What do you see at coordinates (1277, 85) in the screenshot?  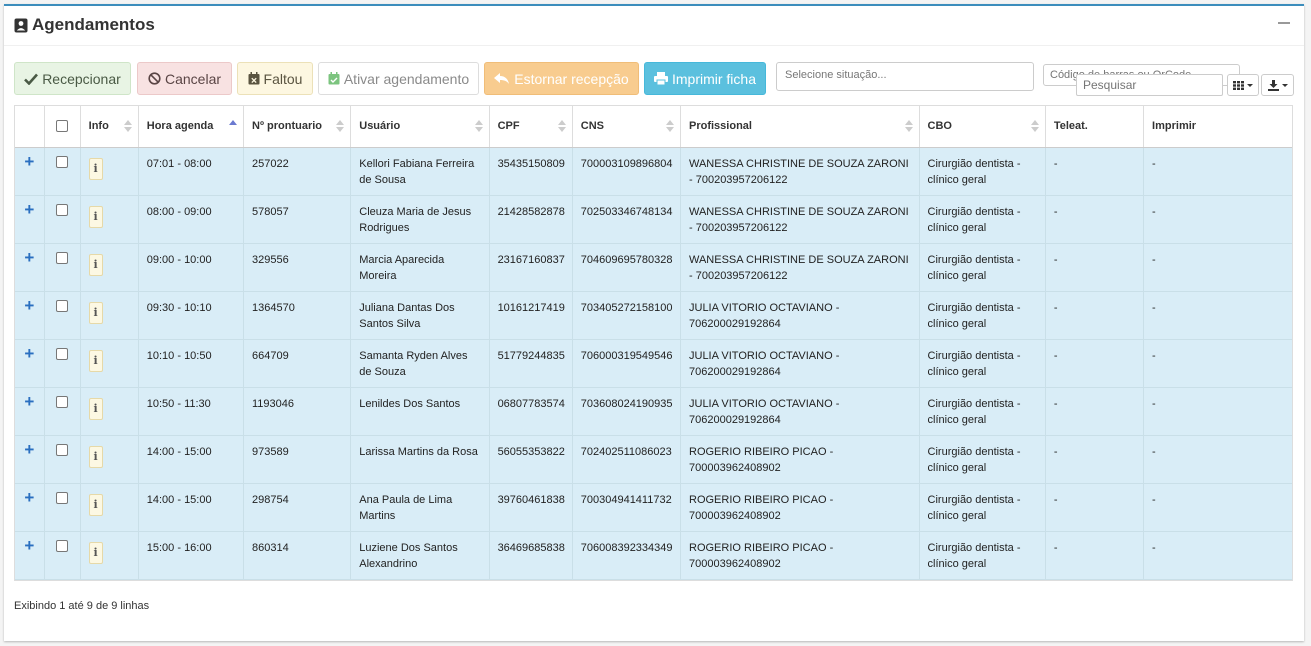 I see `export-button` at bounding box center [1277, 85].